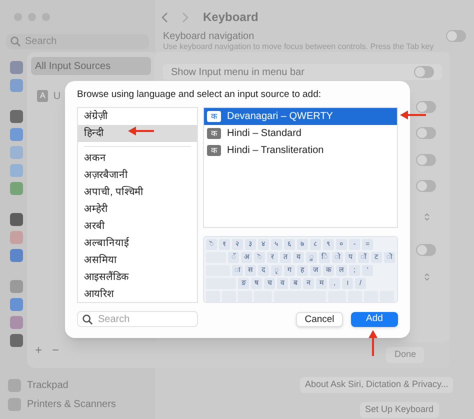 The width and height of the screenshot is (474, 419). I want to click on source-item: क Hindi – Standard, so click(300, 133).